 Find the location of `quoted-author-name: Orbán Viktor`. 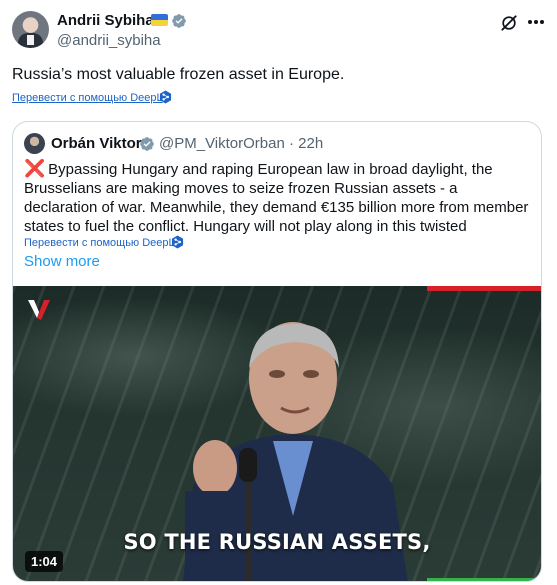

quoted-author-name: Orbán Viktor is located at coordinates (96, 144).